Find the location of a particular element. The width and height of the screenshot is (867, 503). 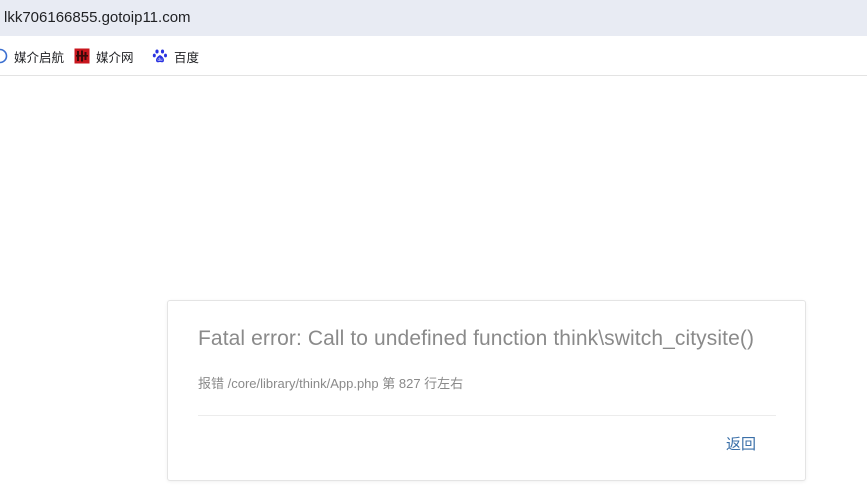

address-text: lkk706166855.gotoip11.com is located at coordinates (97, 17).